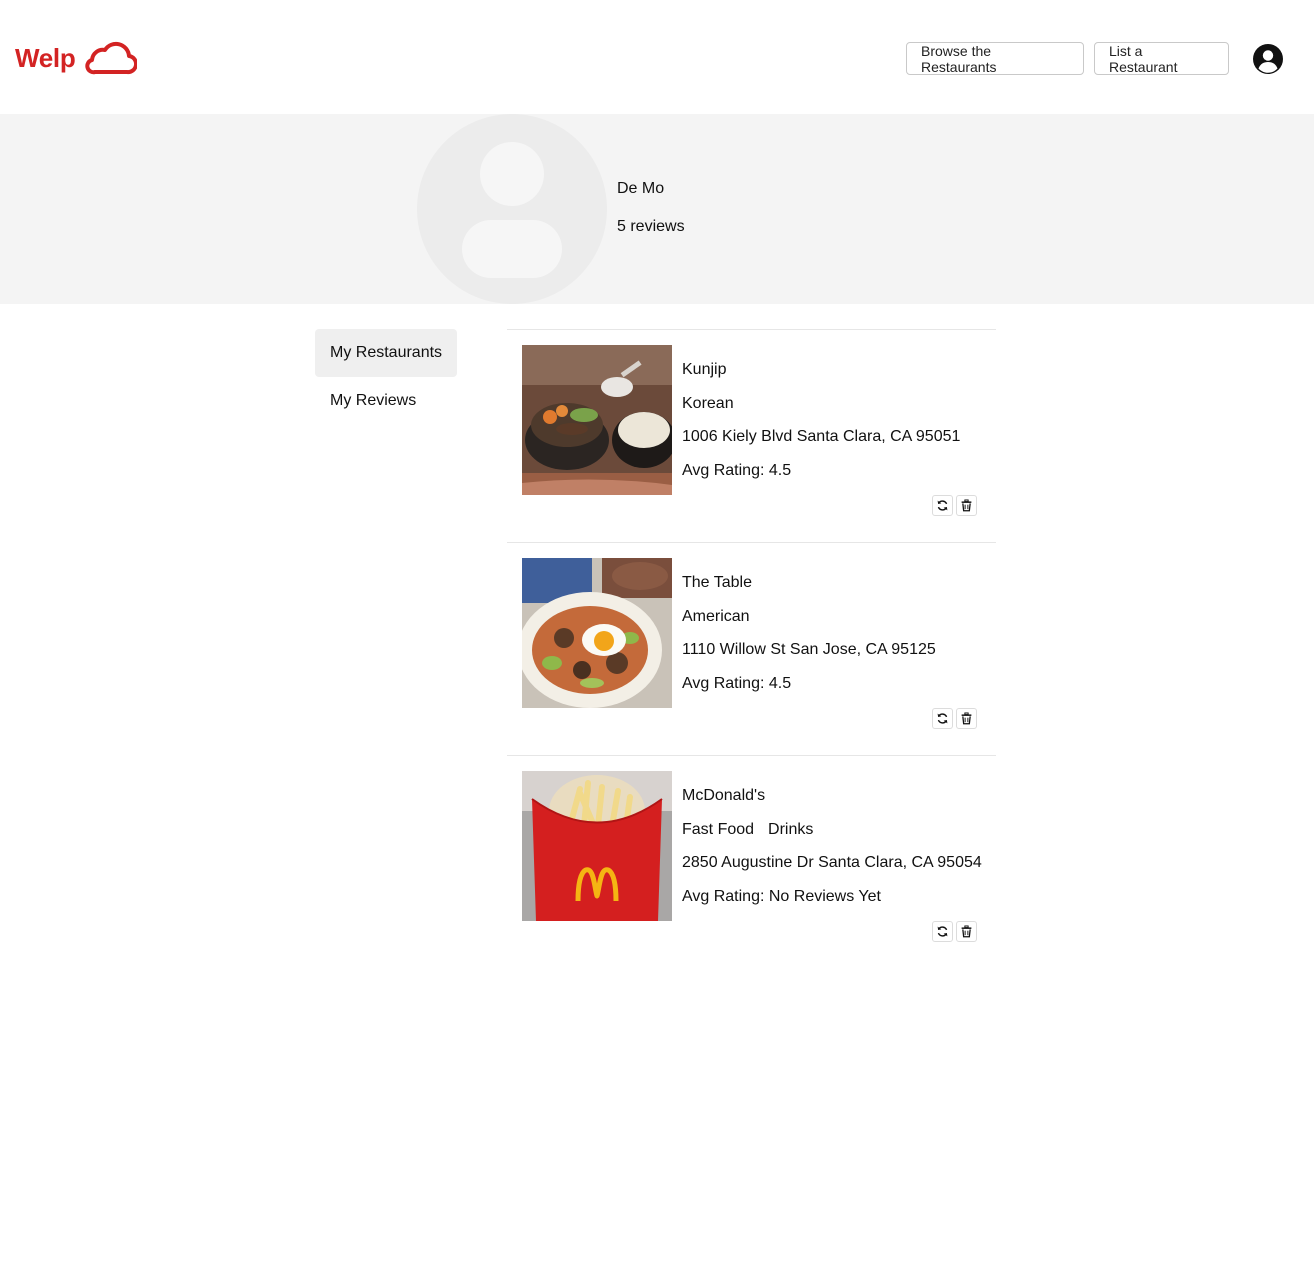  I want to click on profile-name: De Mo, so click(641, 188).